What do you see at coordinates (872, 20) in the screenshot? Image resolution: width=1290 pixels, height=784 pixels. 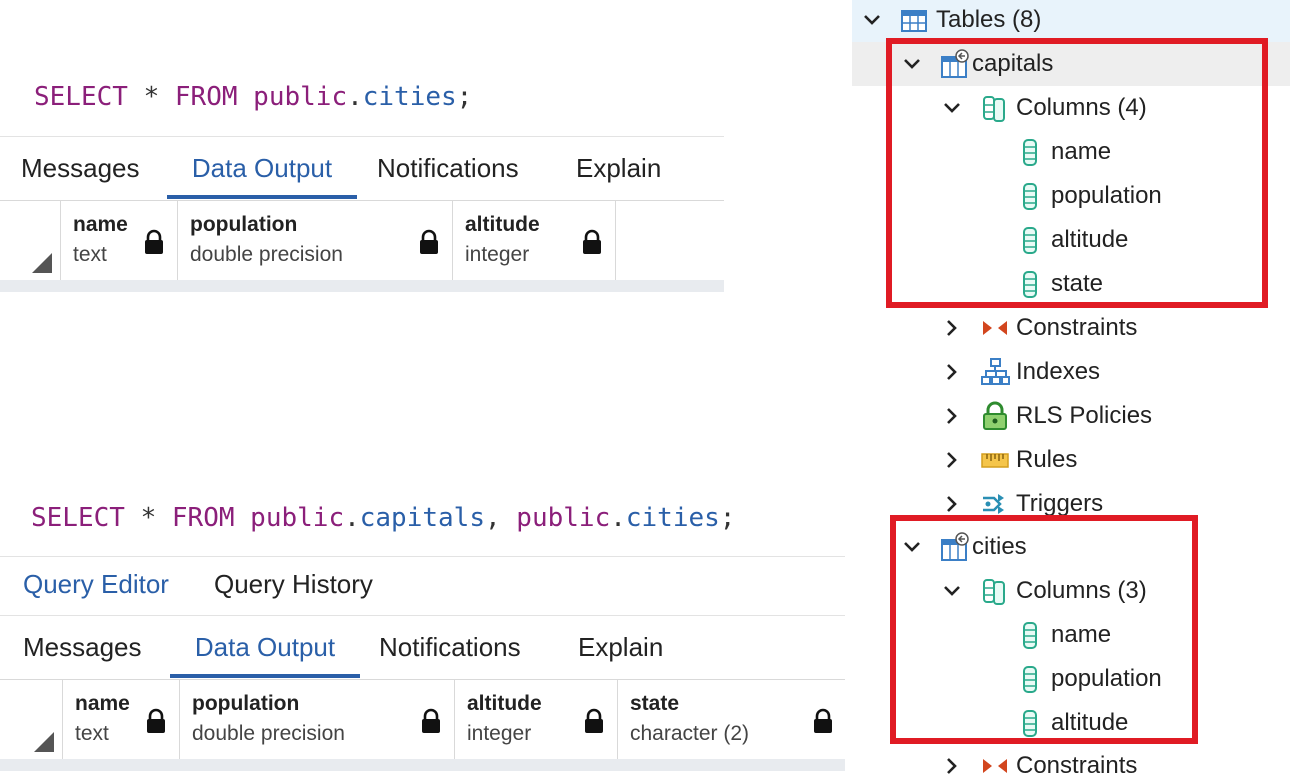 I see `chevron-down-icon` at bounding box center [872, 20].